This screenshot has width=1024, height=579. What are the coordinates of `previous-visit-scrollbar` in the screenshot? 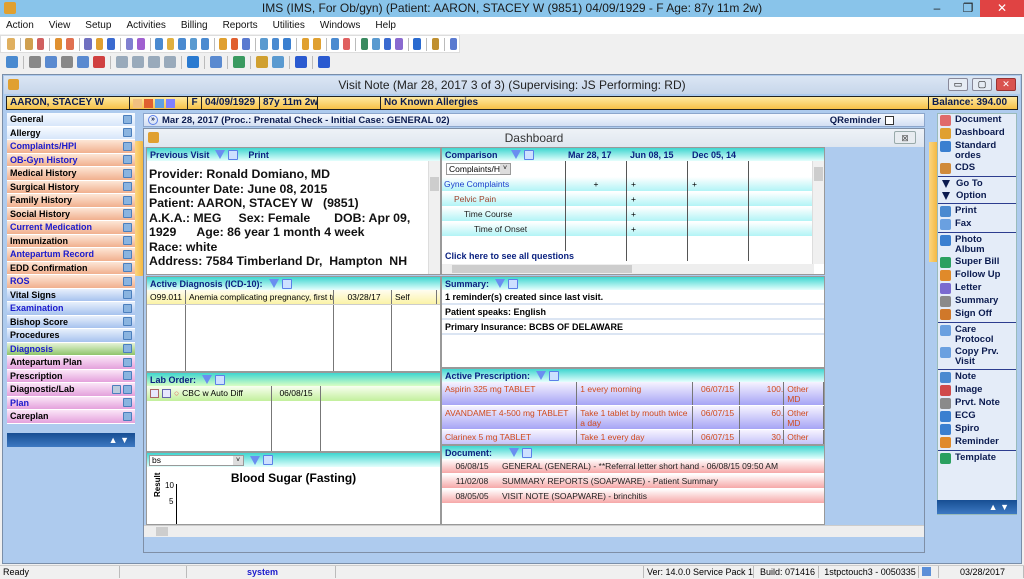 It's located at (434, 217).